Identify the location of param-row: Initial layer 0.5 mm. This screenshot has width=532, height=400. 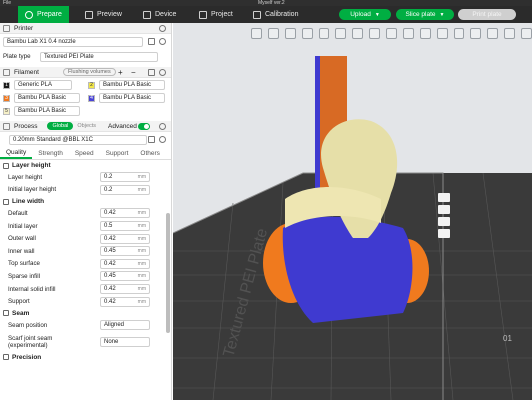
(85, 226).